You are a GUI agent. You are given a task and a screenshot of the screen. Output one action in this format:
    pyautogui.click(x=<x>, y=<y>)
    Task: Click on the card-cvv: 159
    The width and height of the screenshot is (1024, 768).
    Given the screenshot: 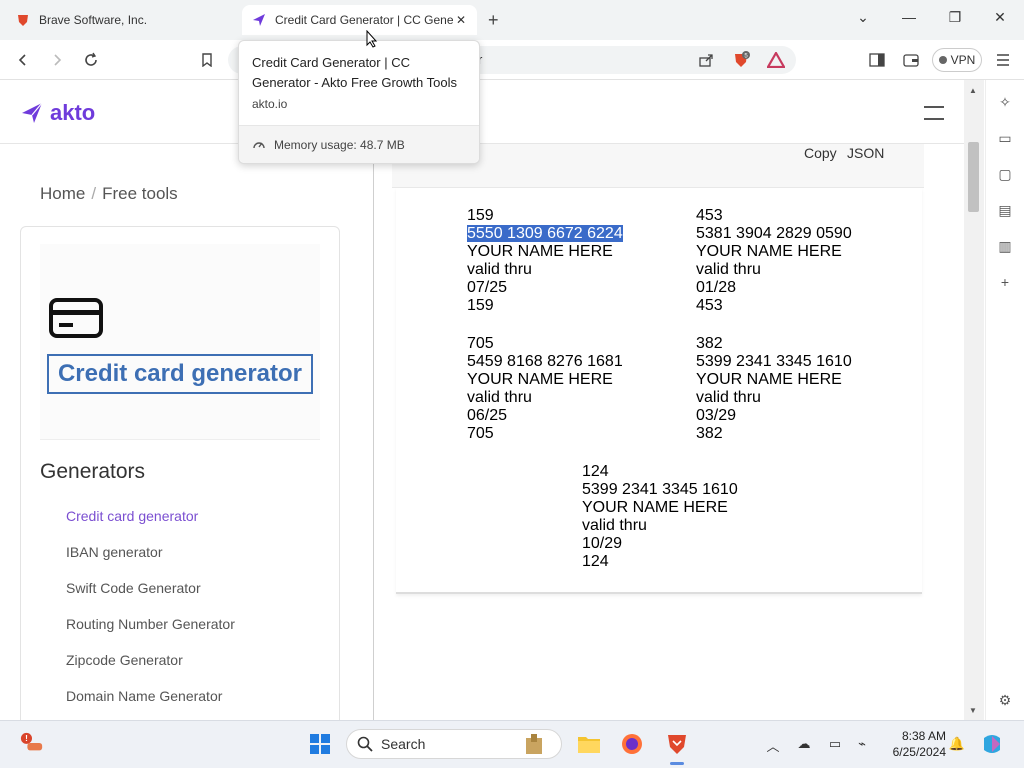 What is the action you would take?
    pyautogui.click(x=480, y=215)
    